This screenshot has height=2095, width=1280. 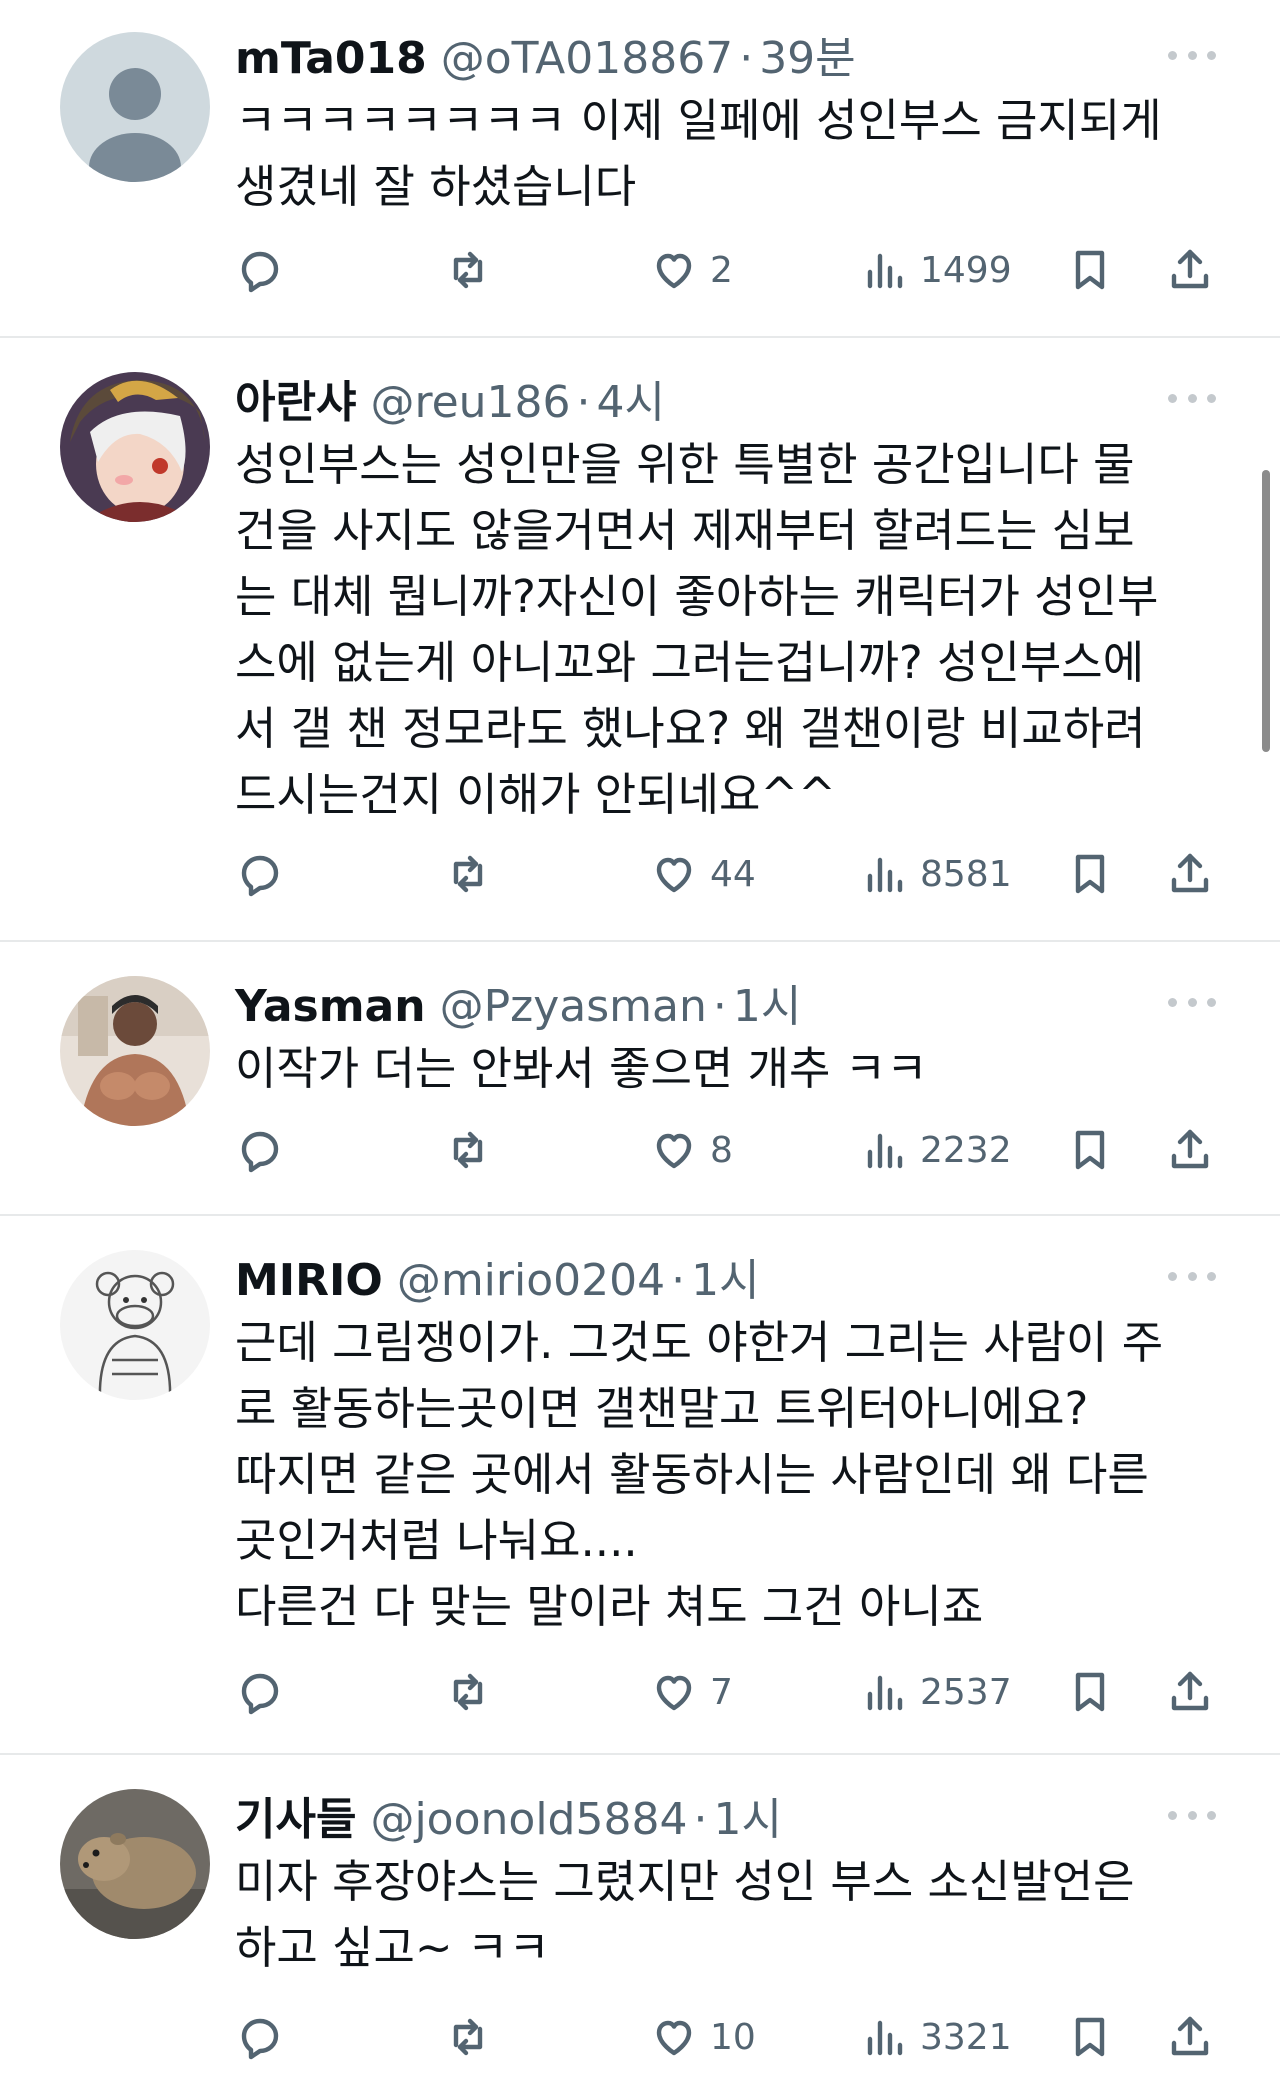 What do you see at coordinates (640, 1150) in the screenshot?
I see `tweet-actions: 8 2232` at bounding box center [640, 1150].